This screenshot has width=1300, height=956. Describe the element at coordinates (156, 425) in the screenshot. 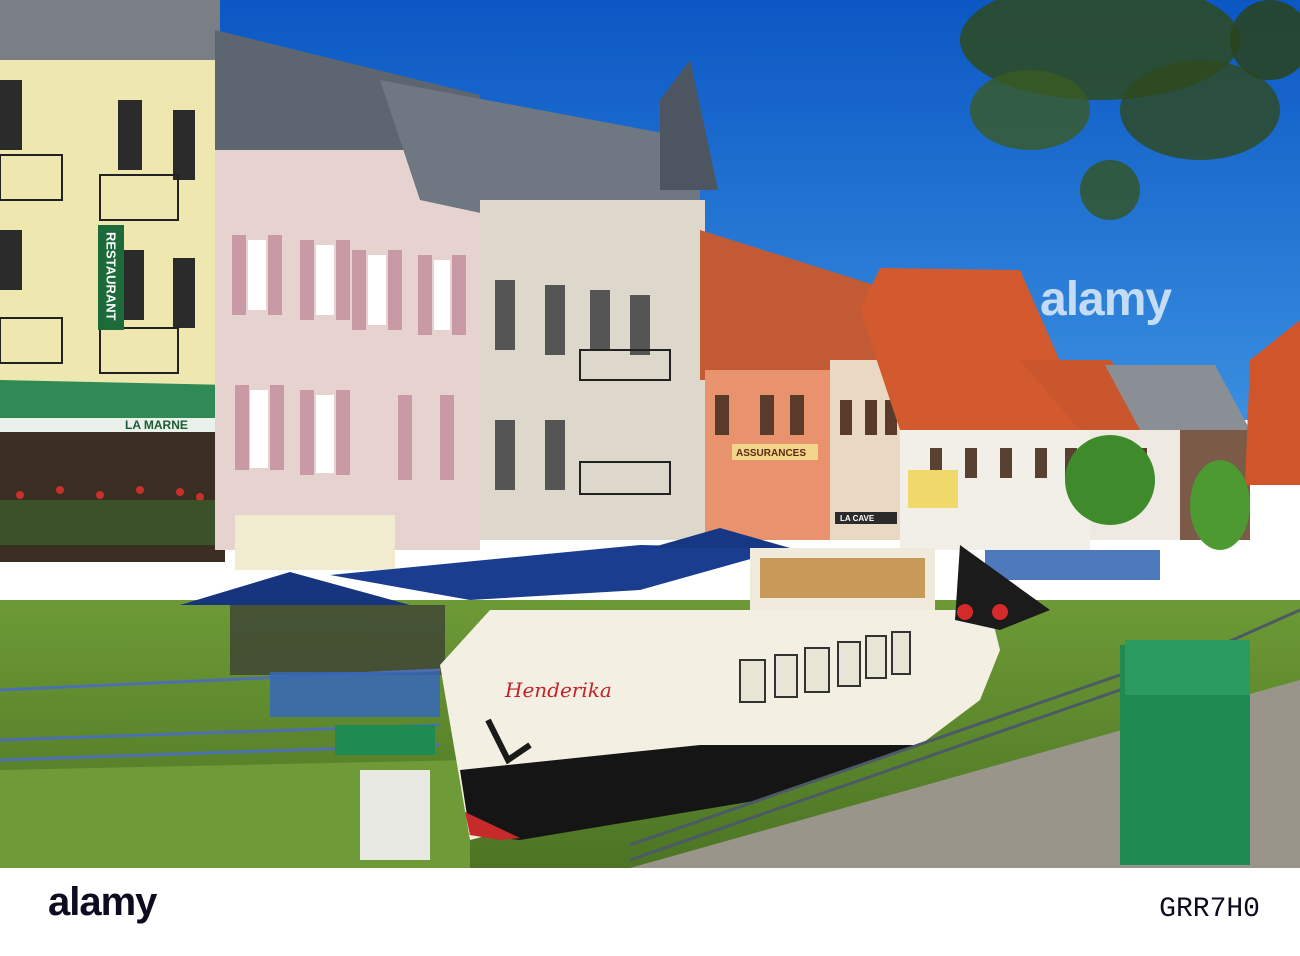

I see `awning-text: LA MARNE` at that location.